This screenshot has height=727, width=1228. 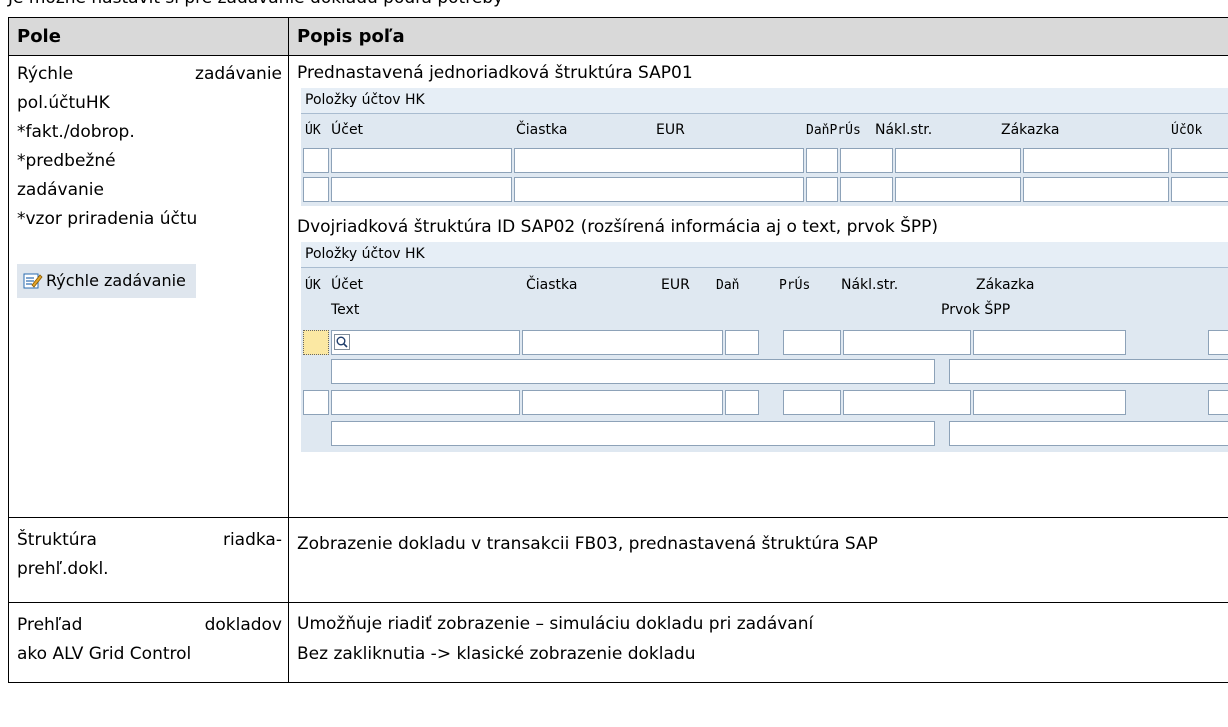 I want to click on edit-list-icon, so click(x=33, y=281).